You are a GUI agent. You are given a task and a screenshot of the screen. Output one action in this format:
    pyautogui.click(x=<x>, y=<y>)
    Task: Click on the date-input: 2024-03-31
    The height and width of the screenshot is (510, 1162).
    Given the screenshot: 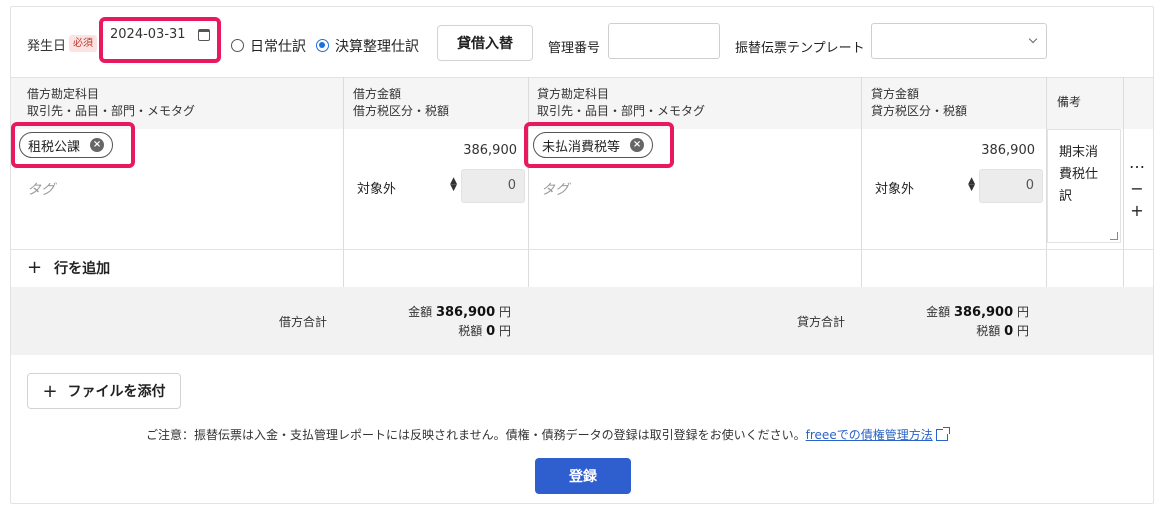 What is the action you would take?
    pyautogui.click(x=160, y=36)
    